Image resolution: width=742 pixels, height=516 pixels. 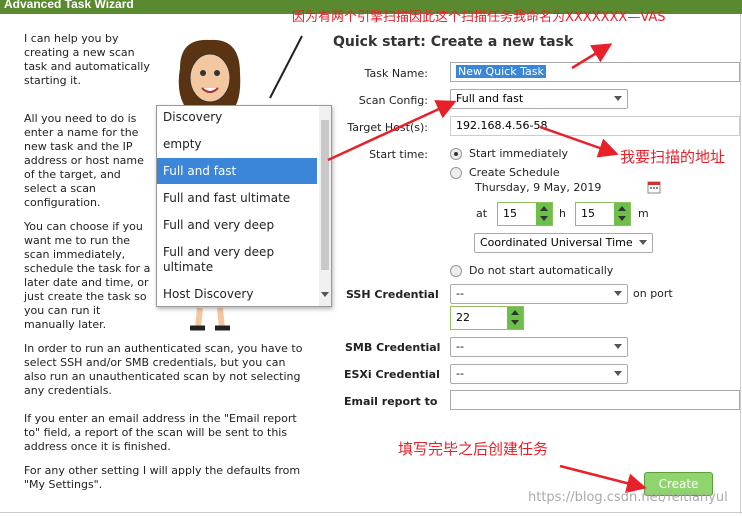 I want to click on ssh-credential-value: --, so click(x=460, y=293).